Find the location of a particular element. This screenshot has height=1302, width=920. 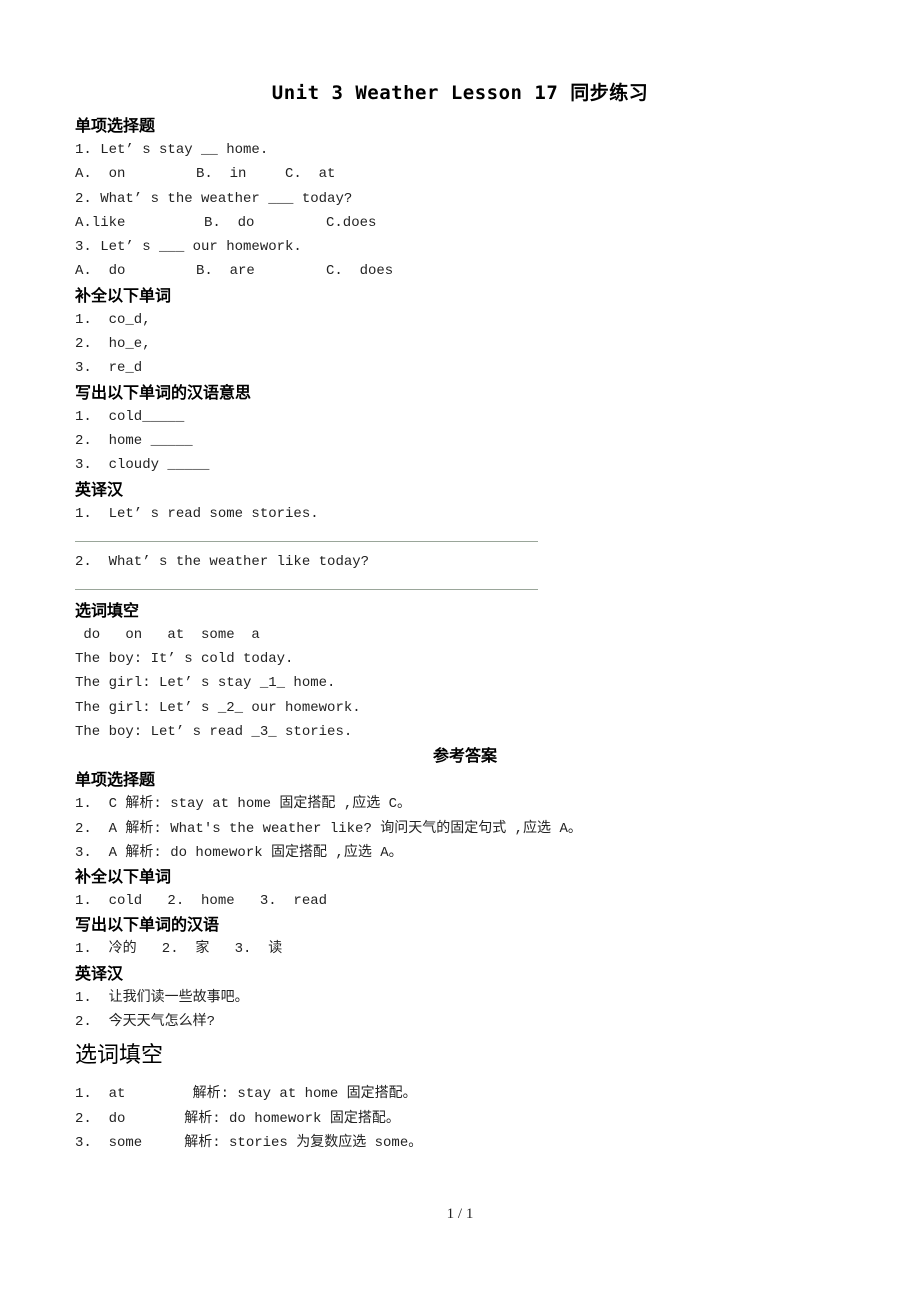

option: B. do is located at coordinates (229, 222).